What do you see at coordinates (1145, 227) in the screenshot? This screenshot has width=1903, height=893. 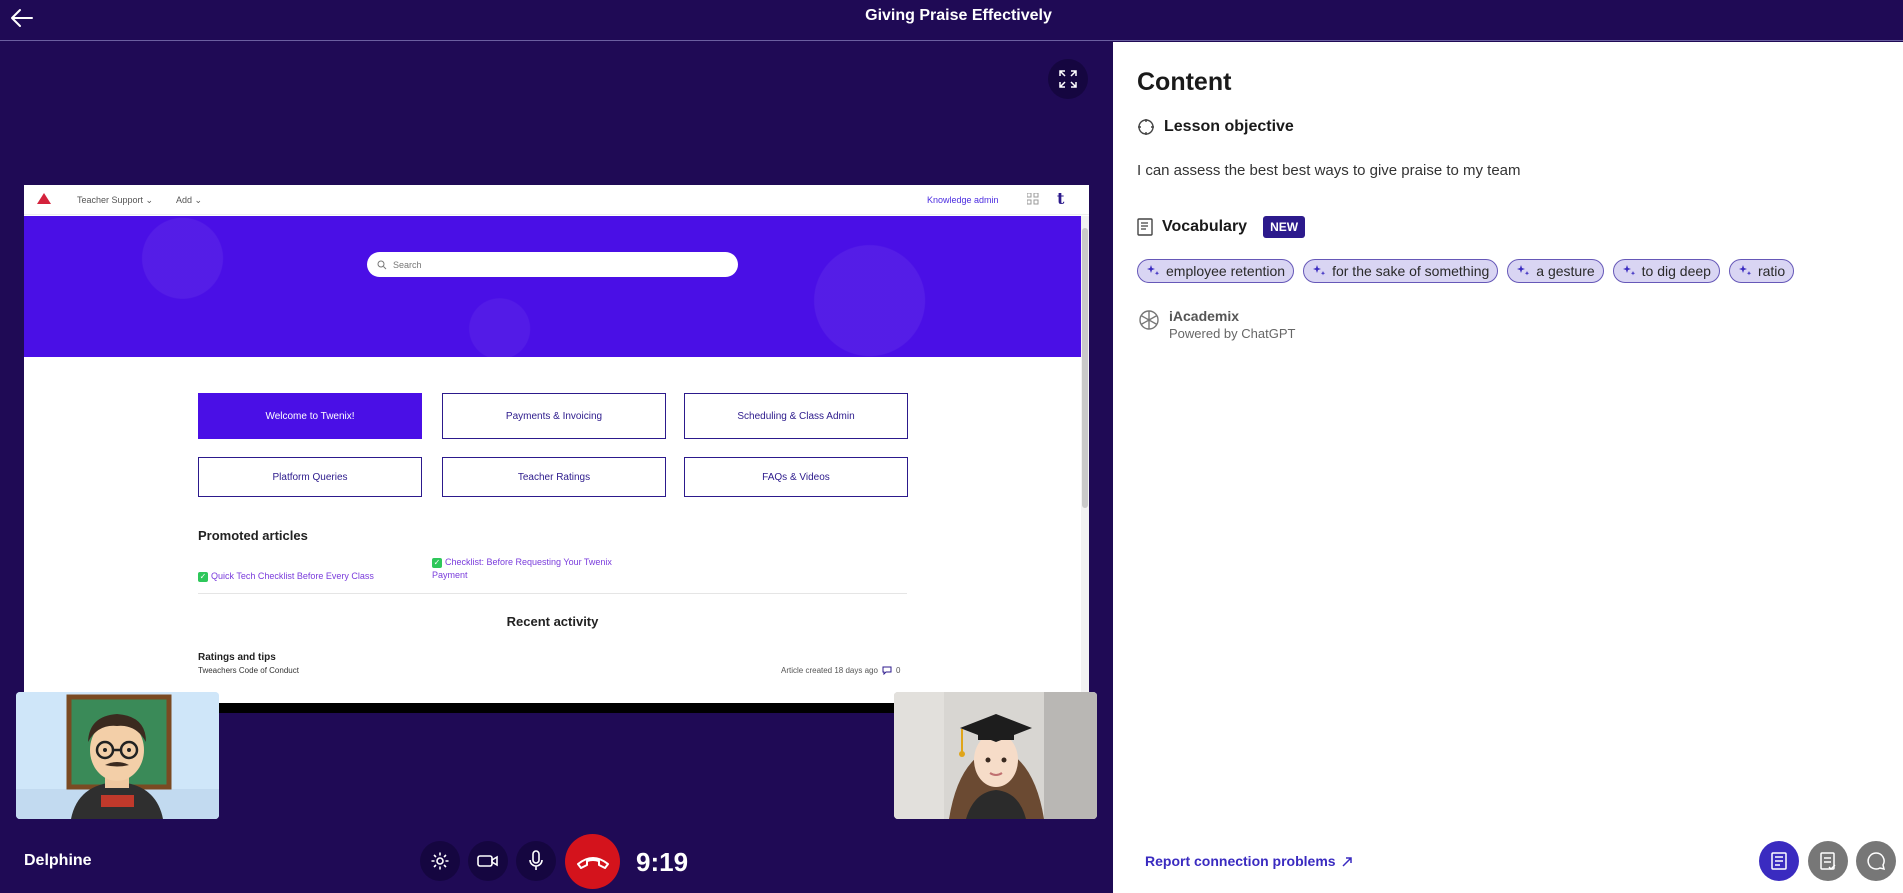 I see `book-icon` at bounding box center [1145, 227].